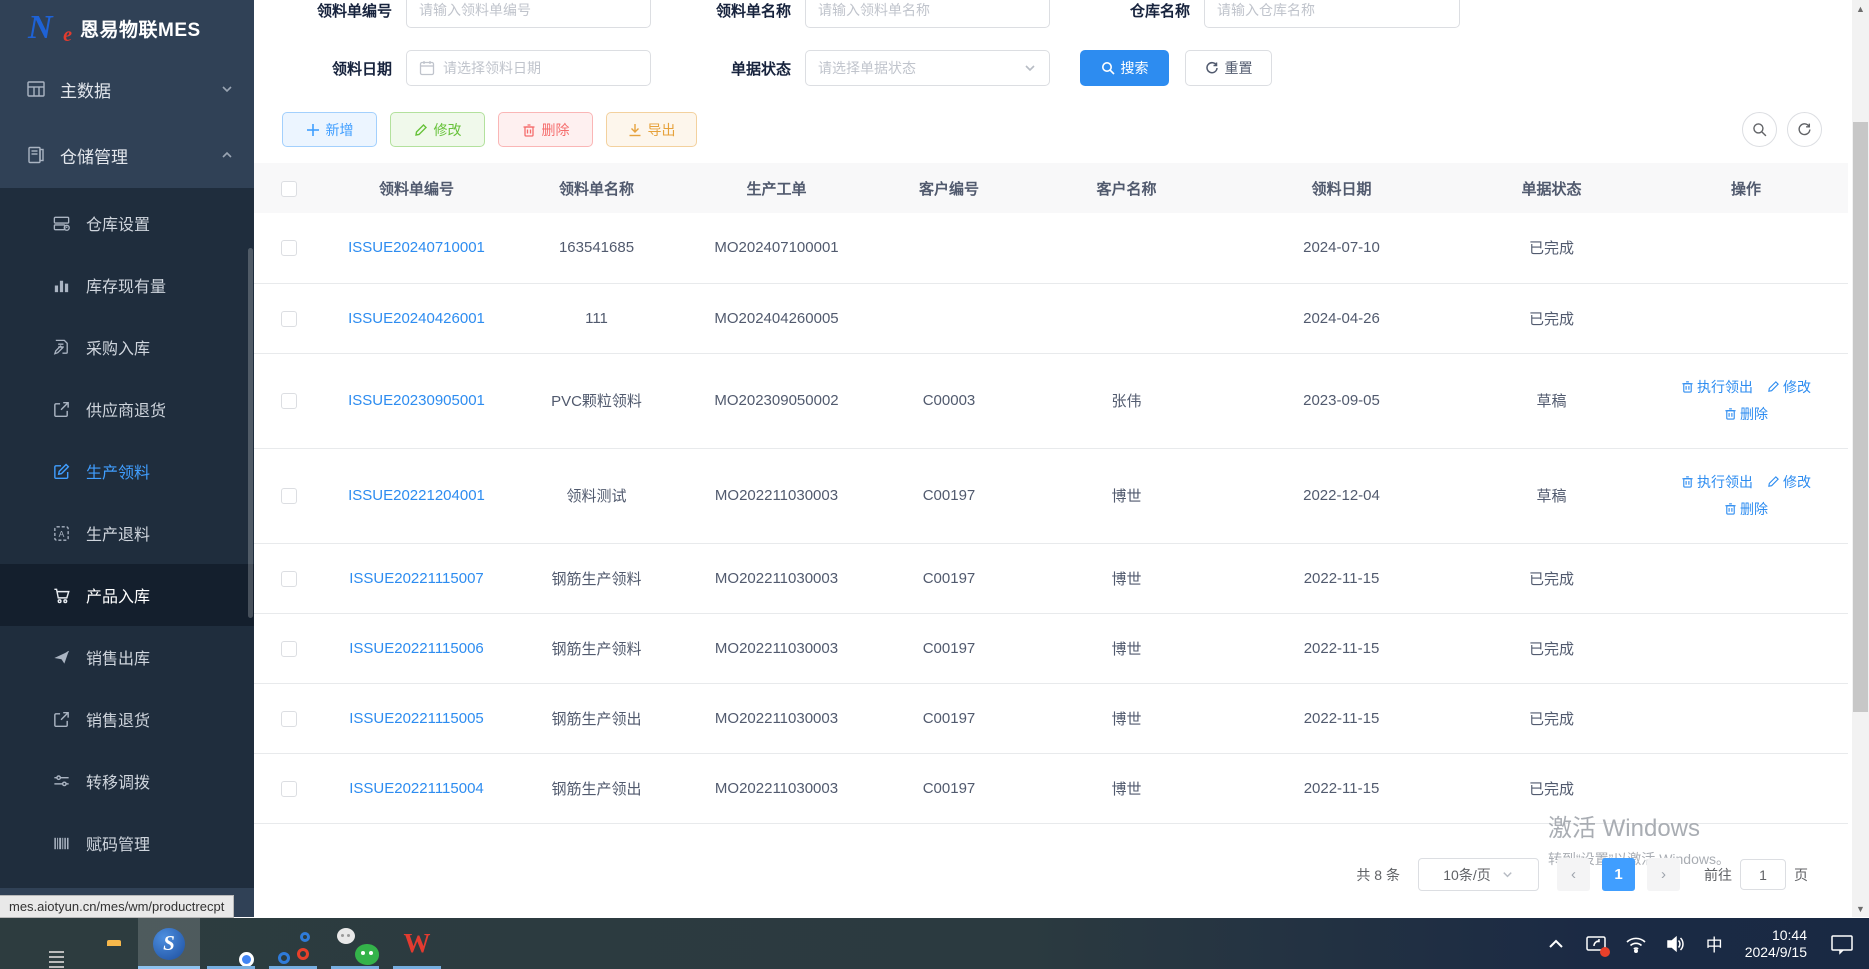 This screenshot has width=1869, height=969. I want to click on cast-screen-icon, so click(1597, 945).